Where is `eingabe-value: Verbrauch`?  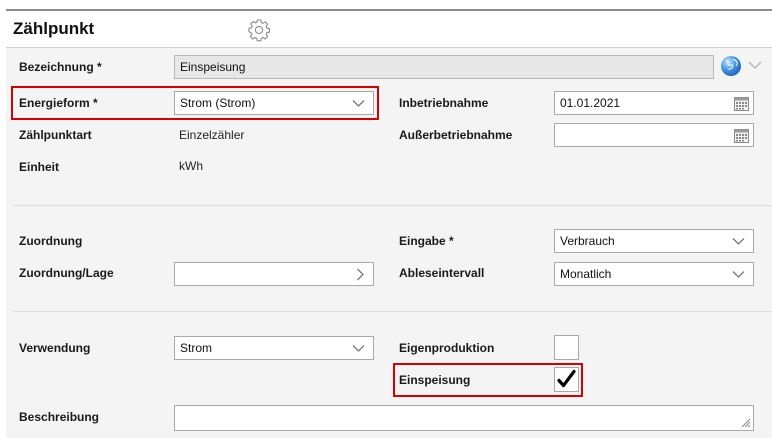
eingabe-value: Verbrauch is located at coordinates (587, 241).